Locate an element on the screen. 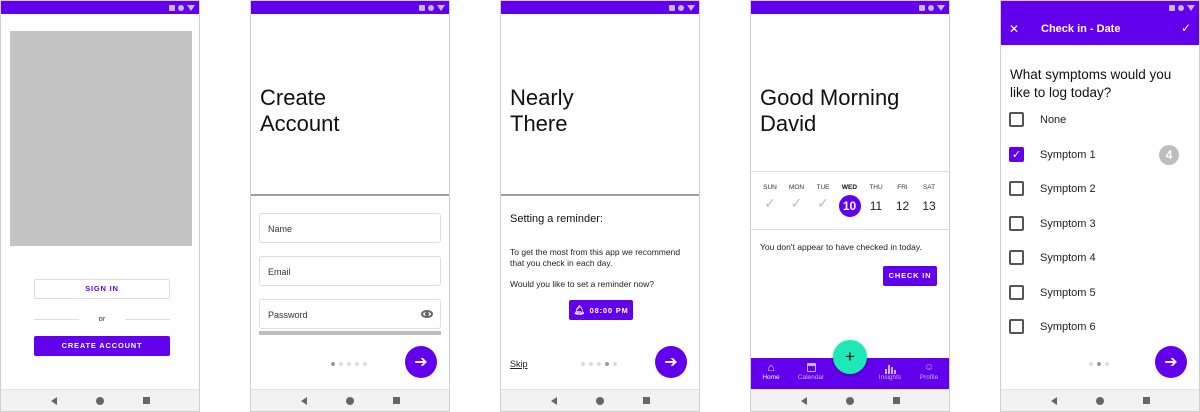  skip-link: Skip is located at coordinates (519, 364).